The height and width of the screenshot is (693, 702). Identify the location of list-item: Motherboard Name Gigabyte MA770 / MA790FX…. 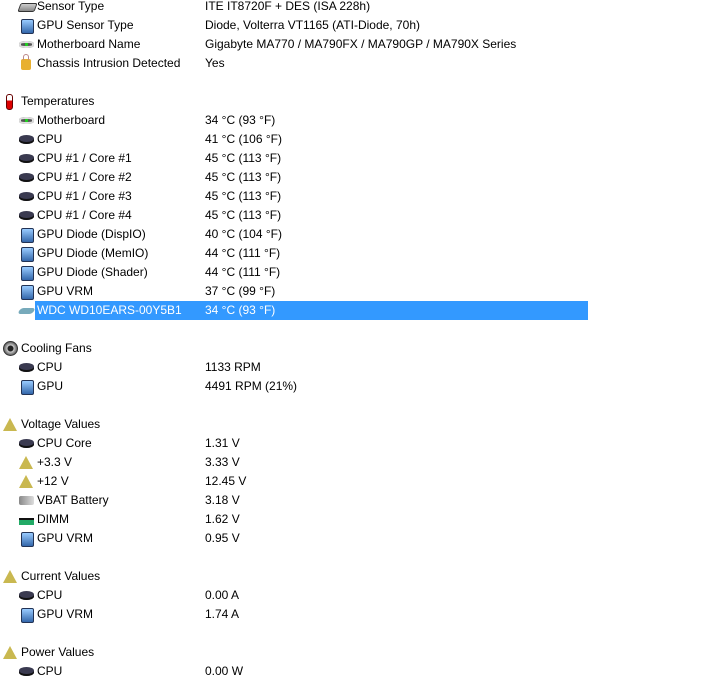
(351, 44).